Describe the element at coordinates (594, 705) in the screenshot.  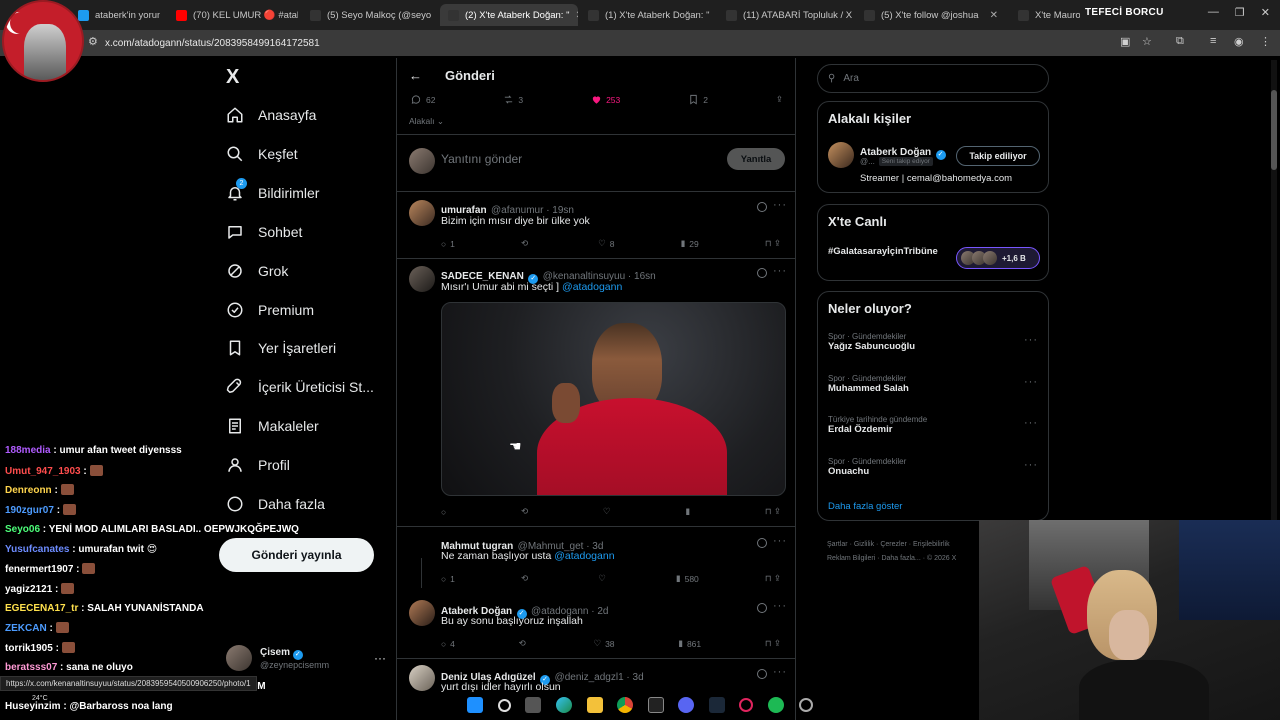
I see `folder-icon` at that location.